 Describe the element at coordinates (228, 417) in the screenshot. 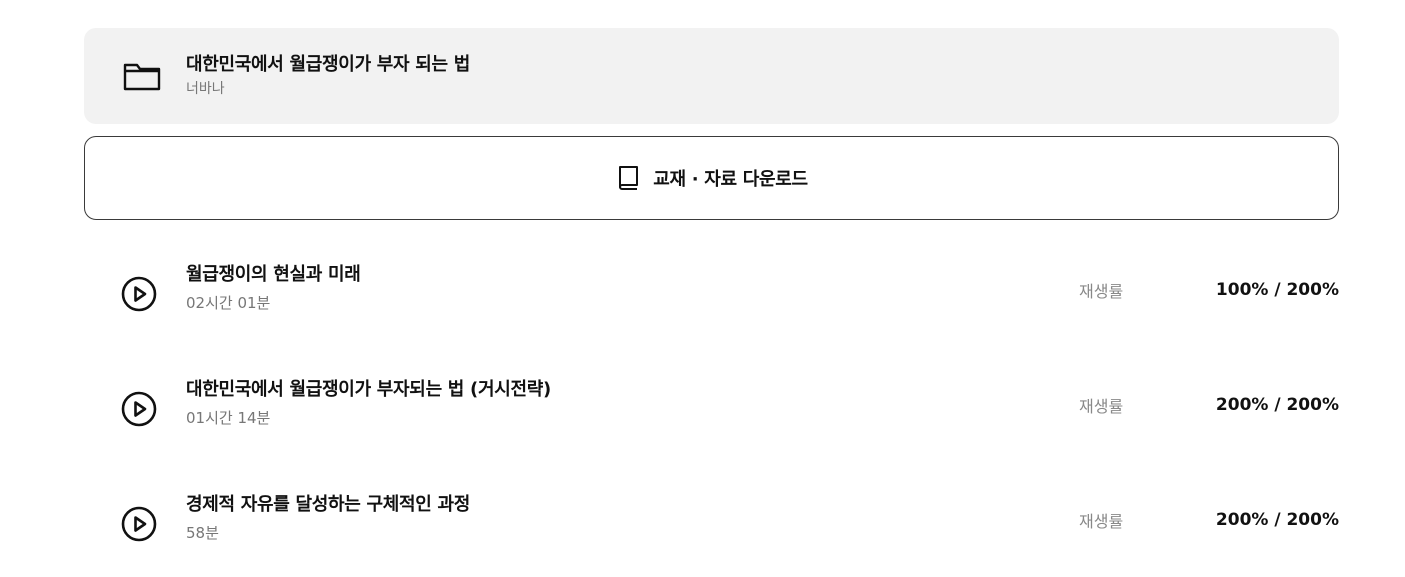

I see `lesson-duration: 01시간 14분` at that location.